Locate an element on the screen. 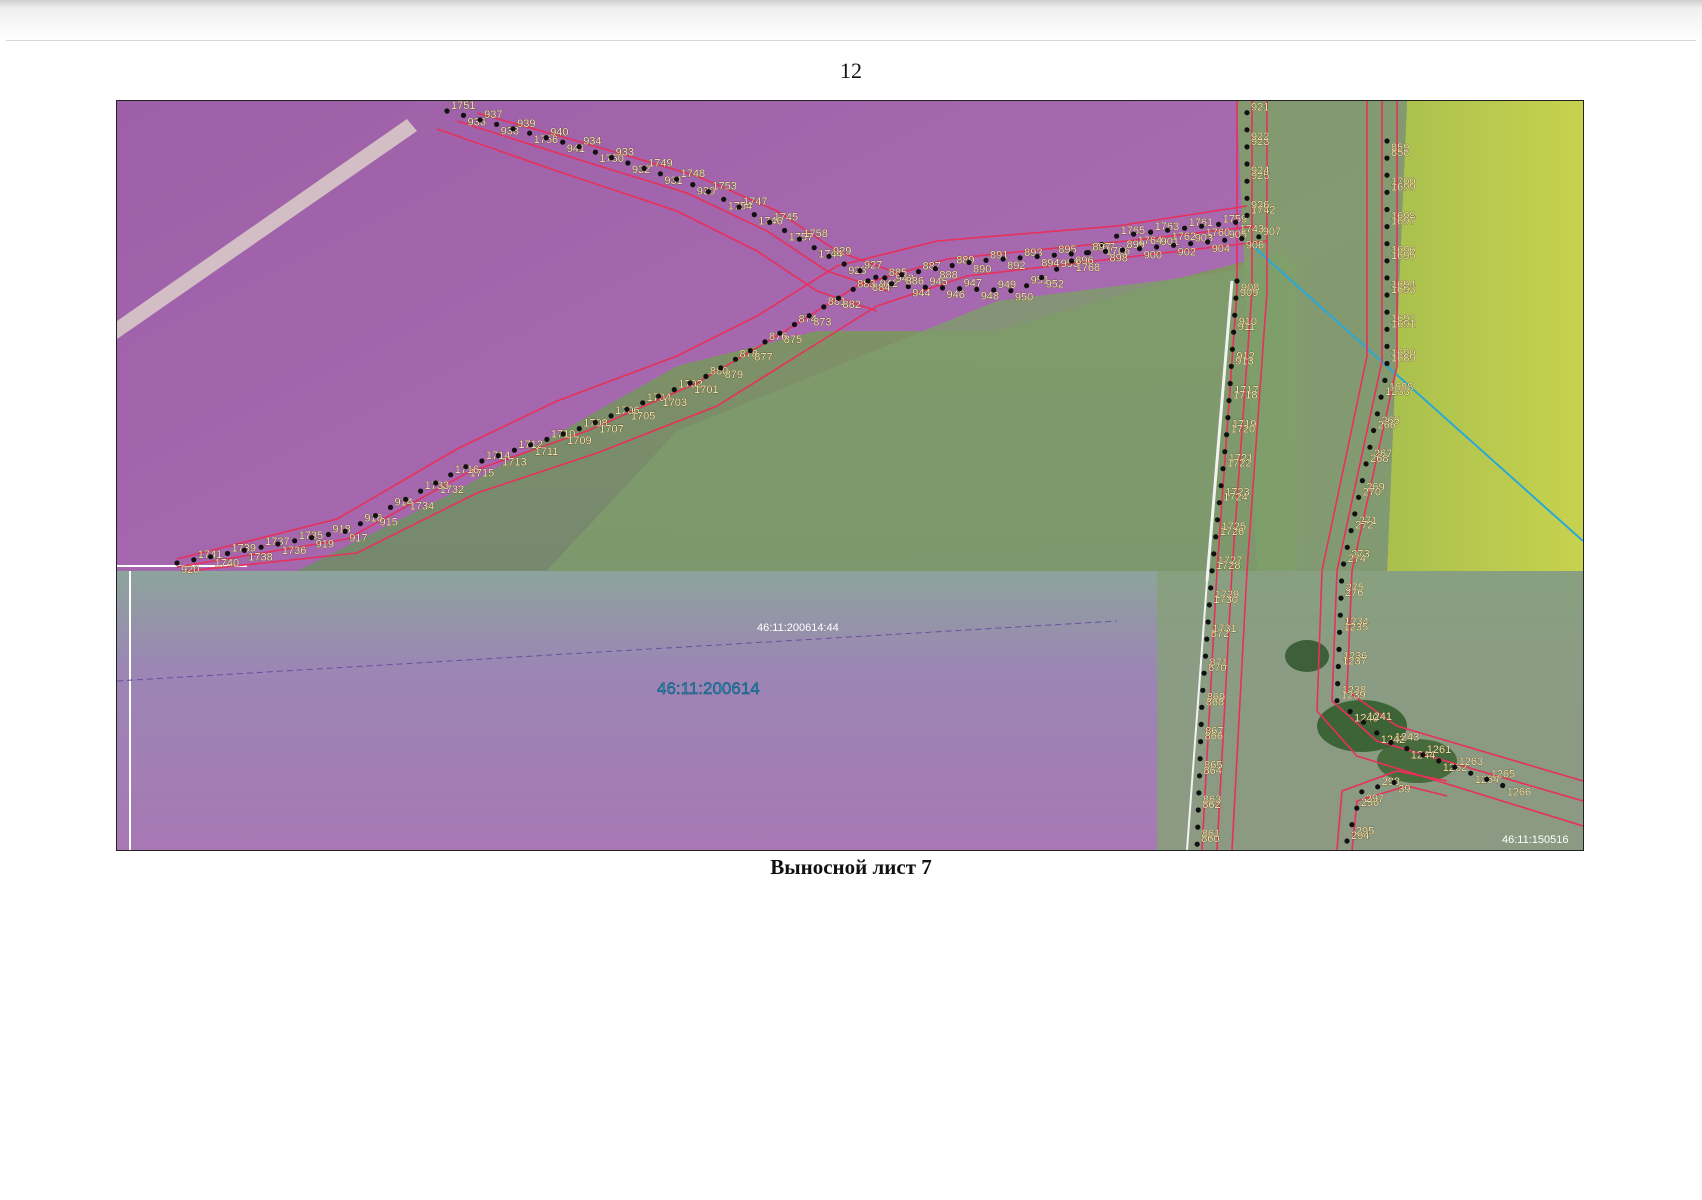 This screenshot has width=1702, height=1200. boundary-point-label-864: 864 is located at coordinates (1213, 771).